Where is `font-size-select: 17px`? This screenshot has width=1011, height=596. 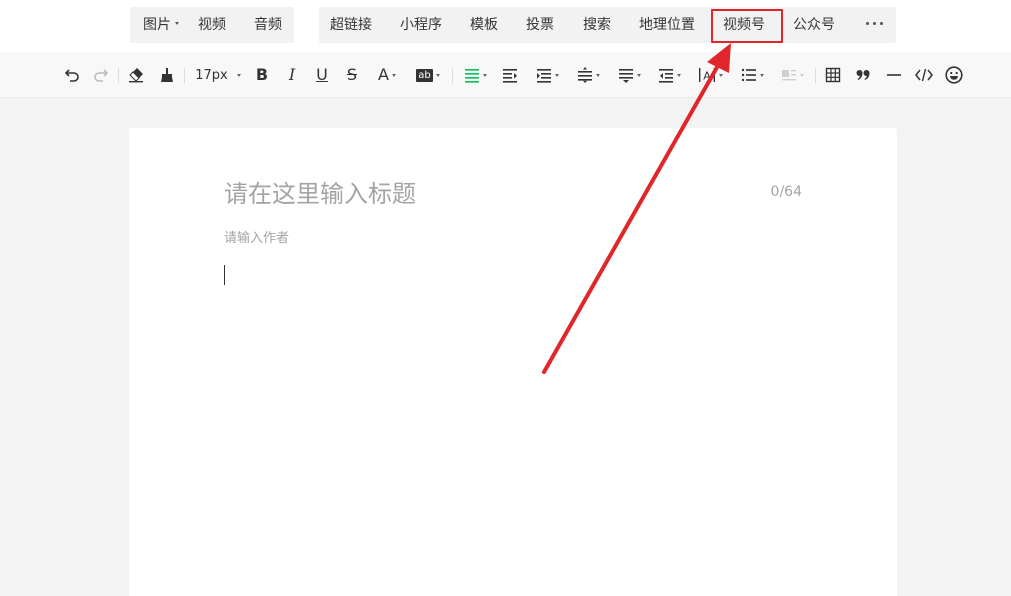
font-size-select: 17px is located at coordinates (218, 75).